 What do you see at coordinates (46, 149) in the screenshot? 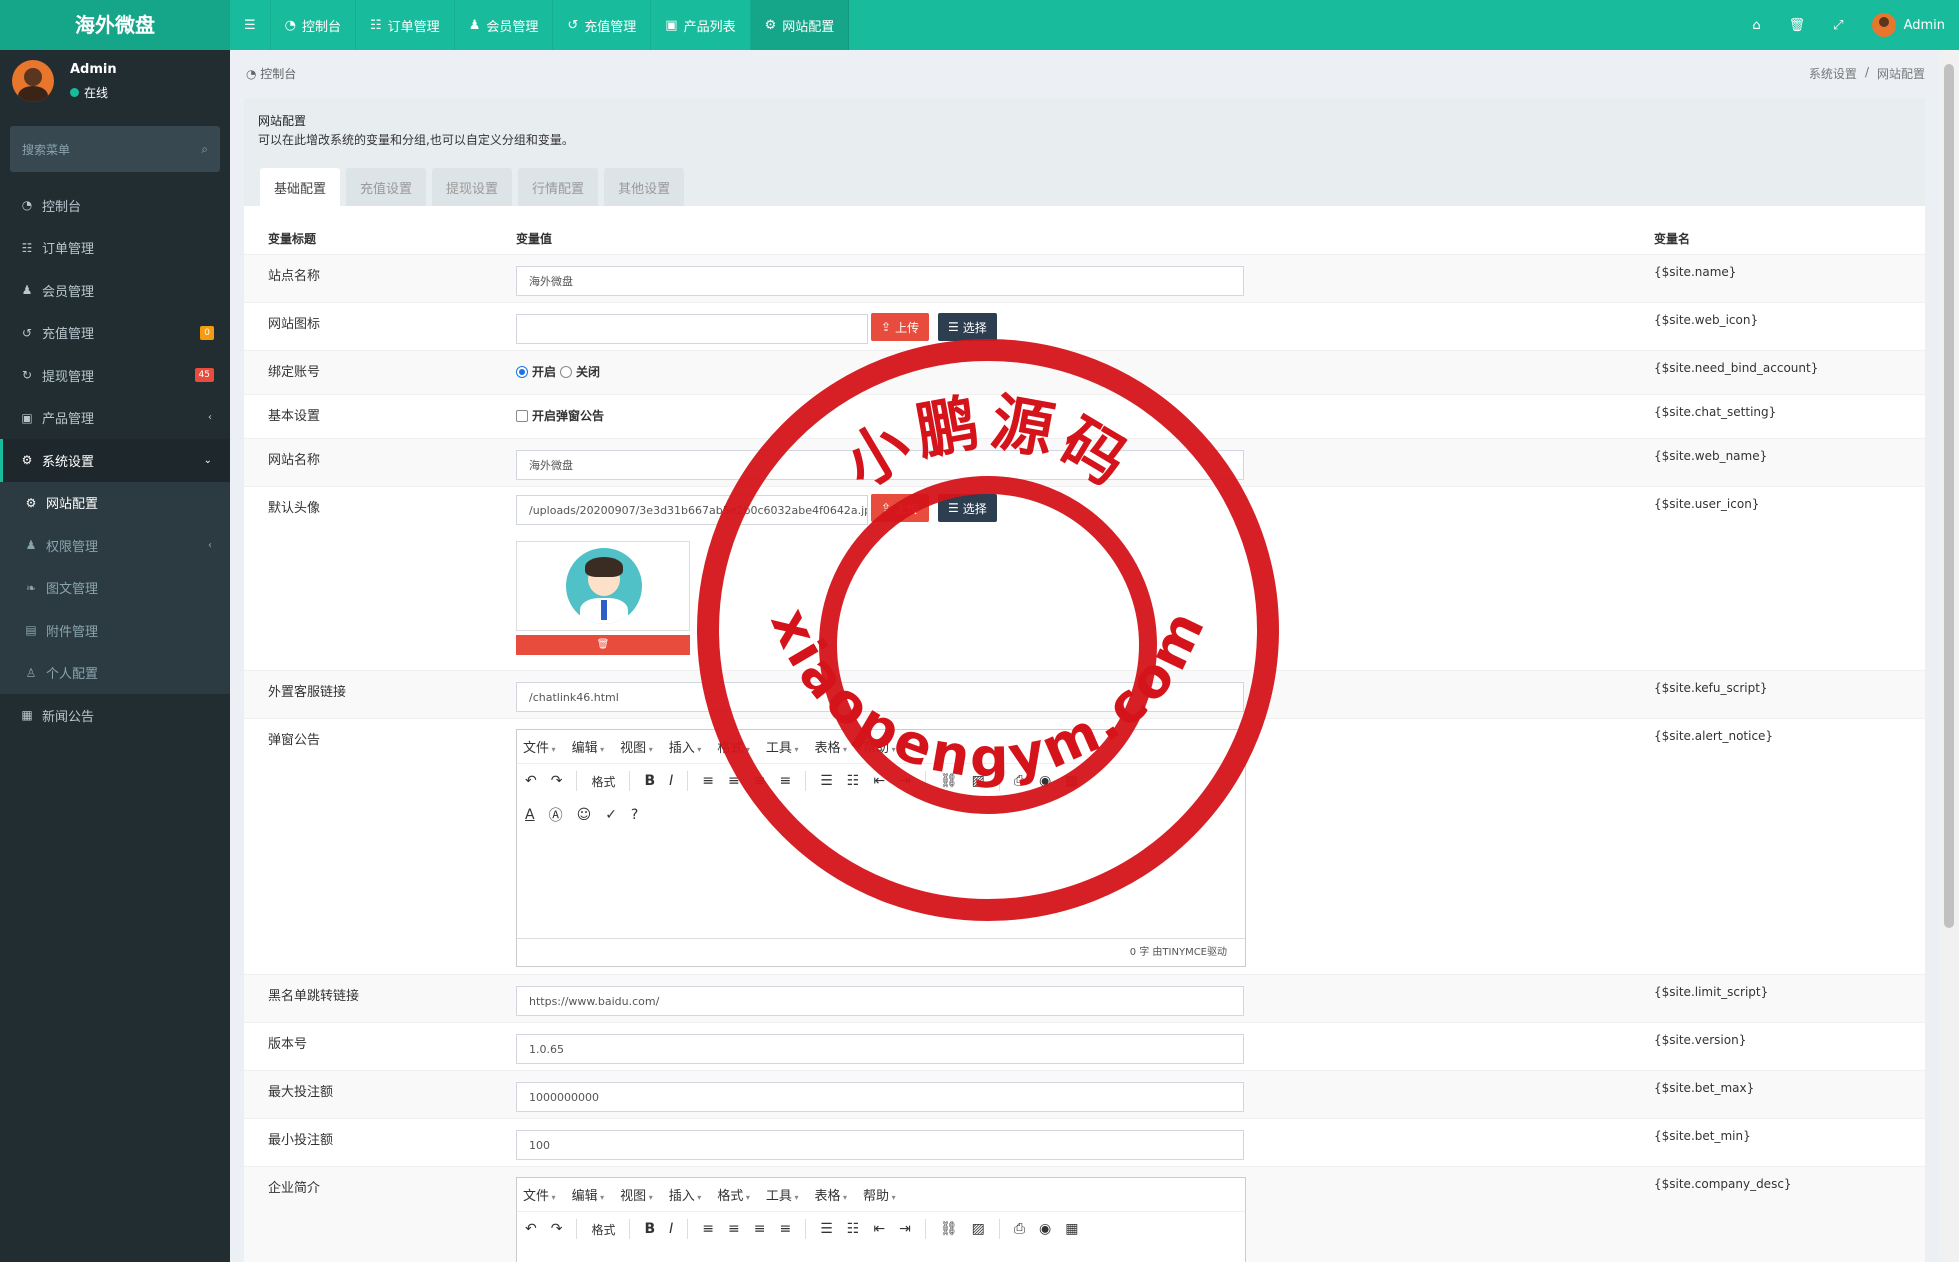
I see `sidebar-search-input: 搜索菜单` at bounding box center [46, 149].